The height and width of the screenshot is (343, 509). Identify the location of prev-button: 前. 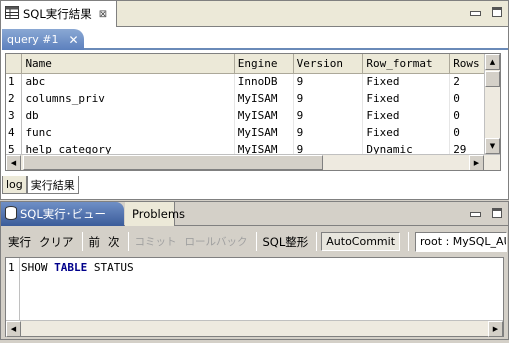
(95, 242).